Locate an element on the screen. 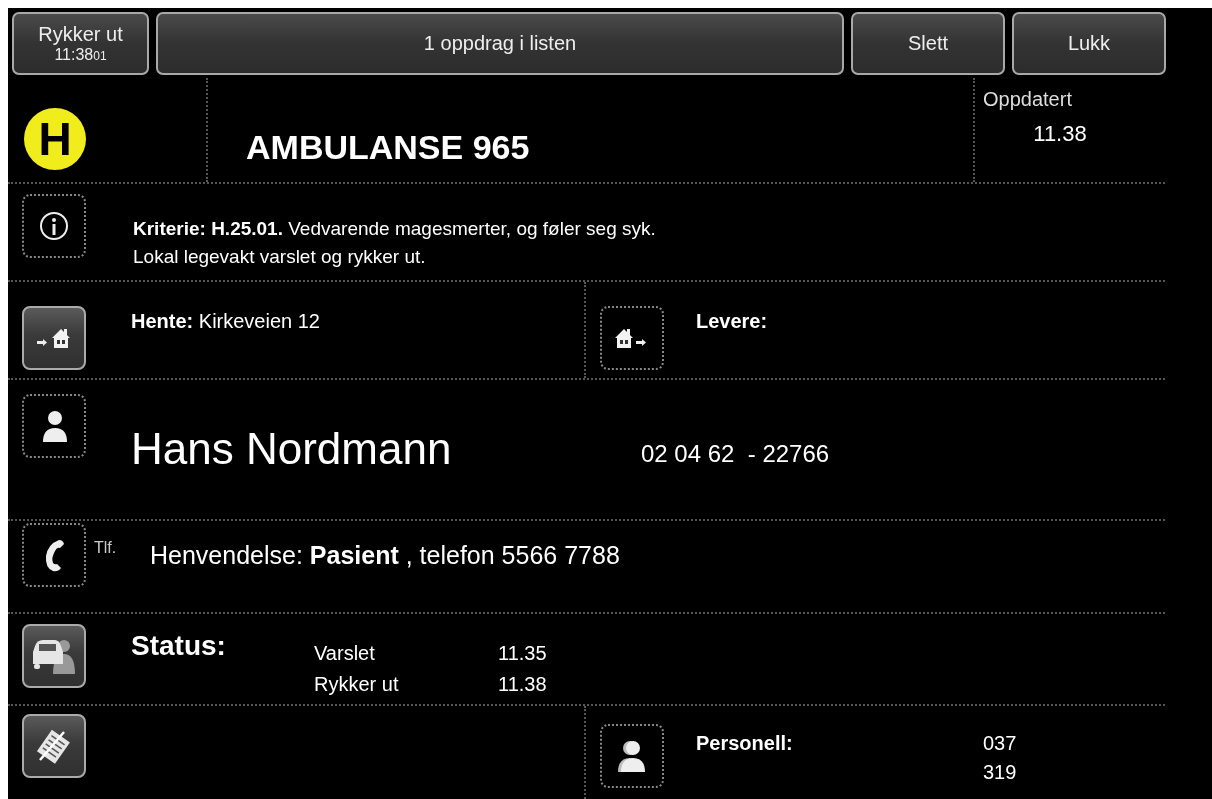  list-button: 1 oppdrag i listen is located at coordinates (500, 43).